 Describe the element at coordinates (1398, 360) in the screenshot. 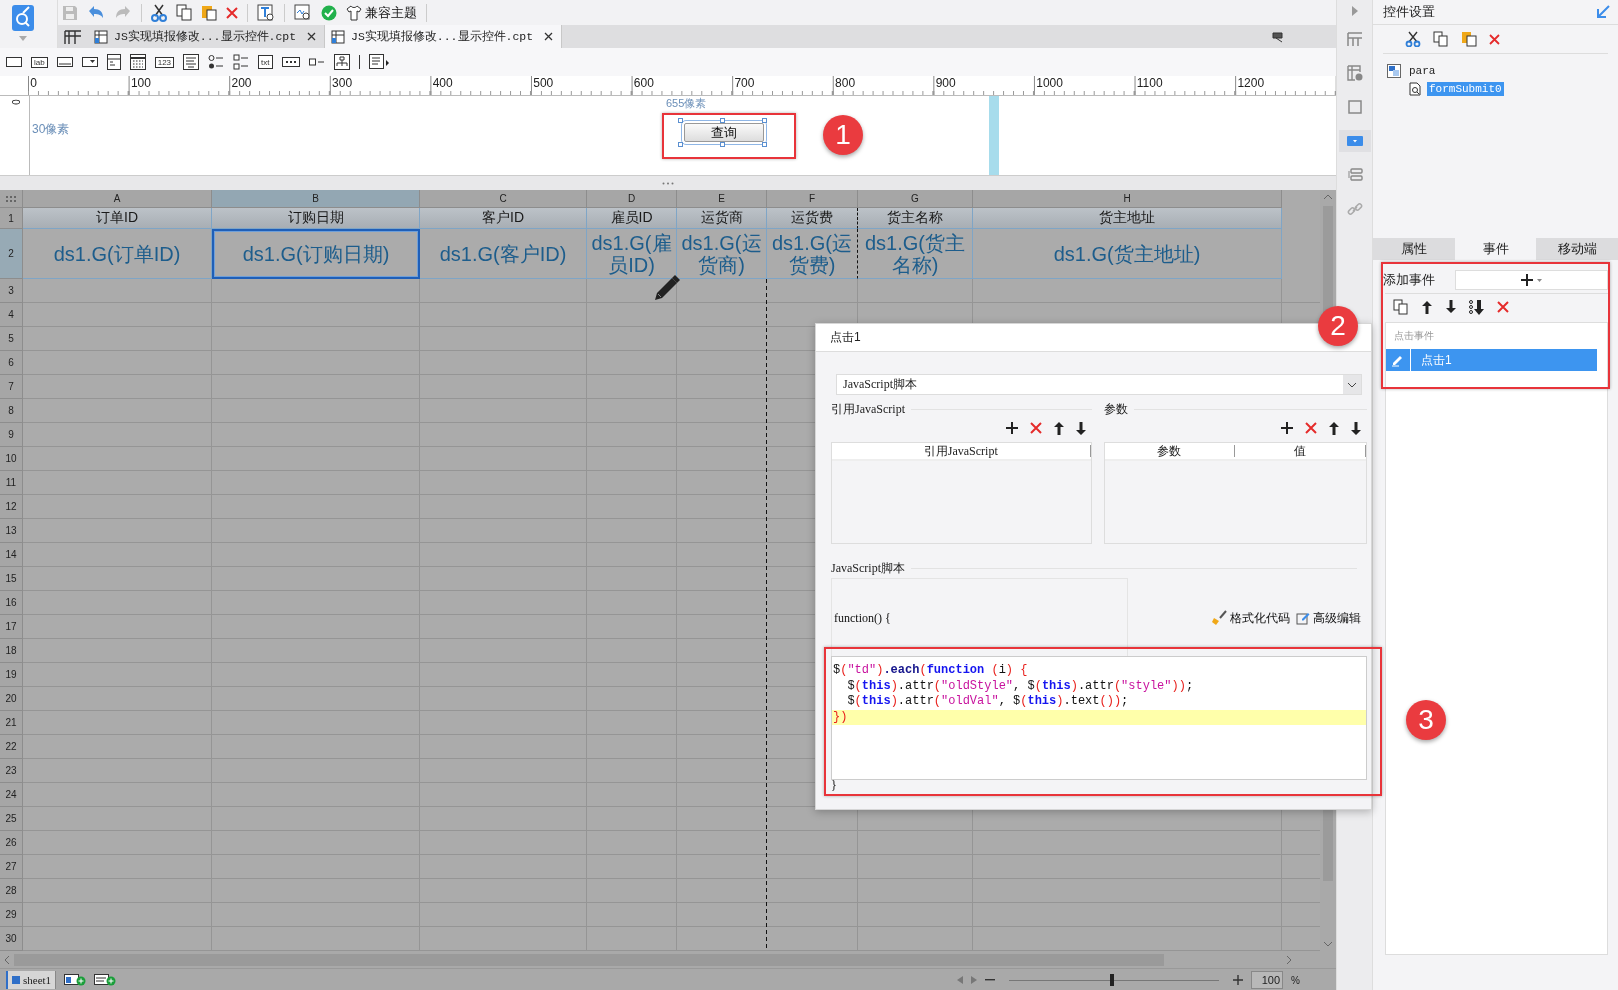

I see `pencil-icon` at that location.